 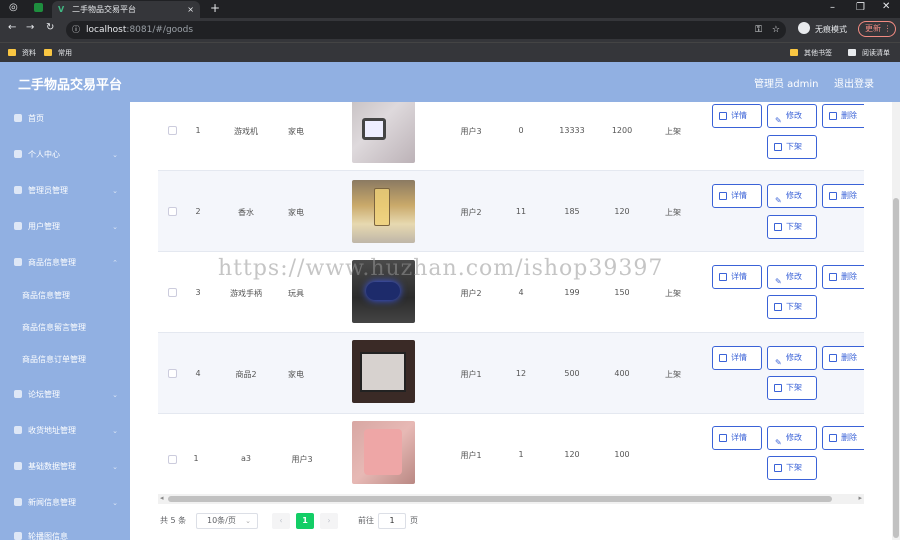 I want to click on sidebar-item-users: 用户管理 ⌄, so click(x=65, y=227).